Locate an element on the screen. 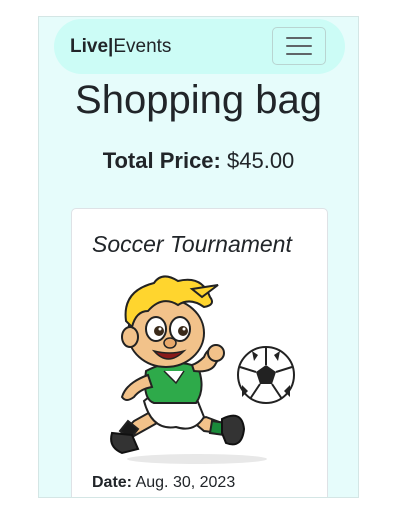 Image resolution: width=414 pixels, height=522 pixels. menu-toggle-button is located at coordinates (299, 46).